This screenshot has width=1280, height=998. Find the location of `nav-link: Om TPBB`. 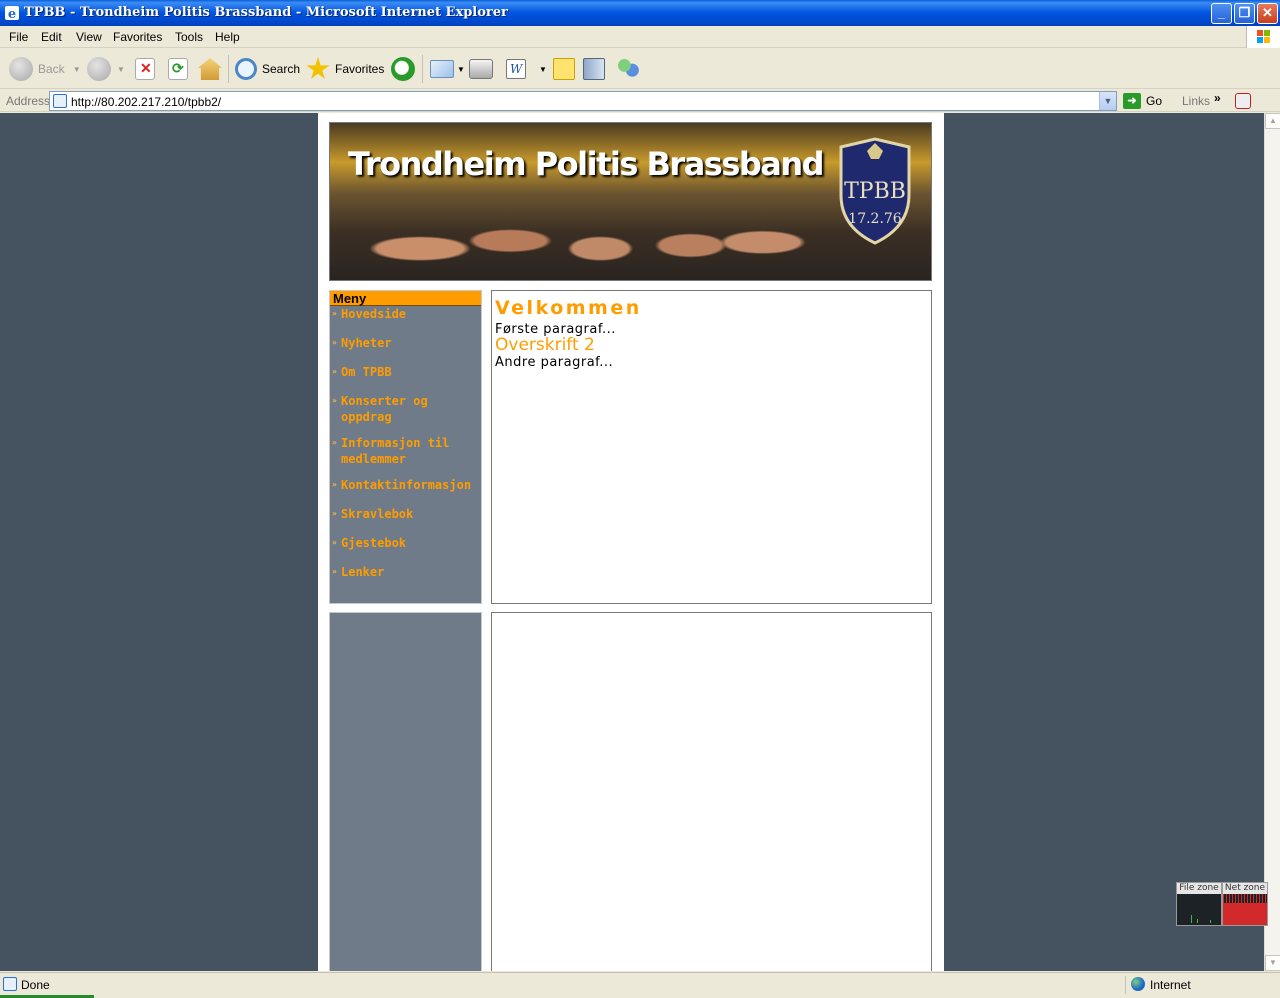

nav-link: Om TPBB is located at coordinates (404, 372).